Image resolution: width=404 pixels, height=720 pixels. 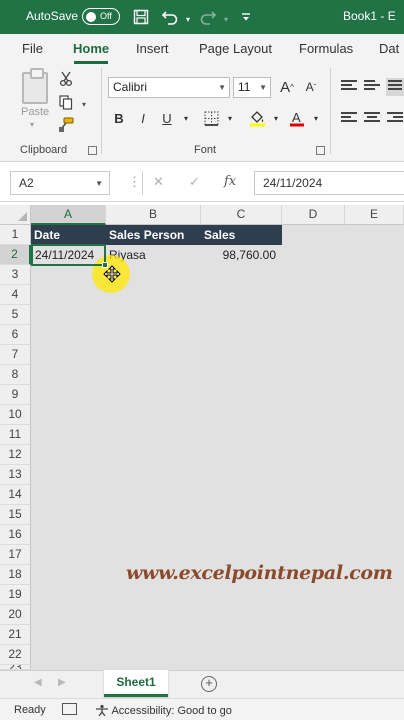 I want to click on undo-dropdown-icon: ▾, so click(x=188, y=19).